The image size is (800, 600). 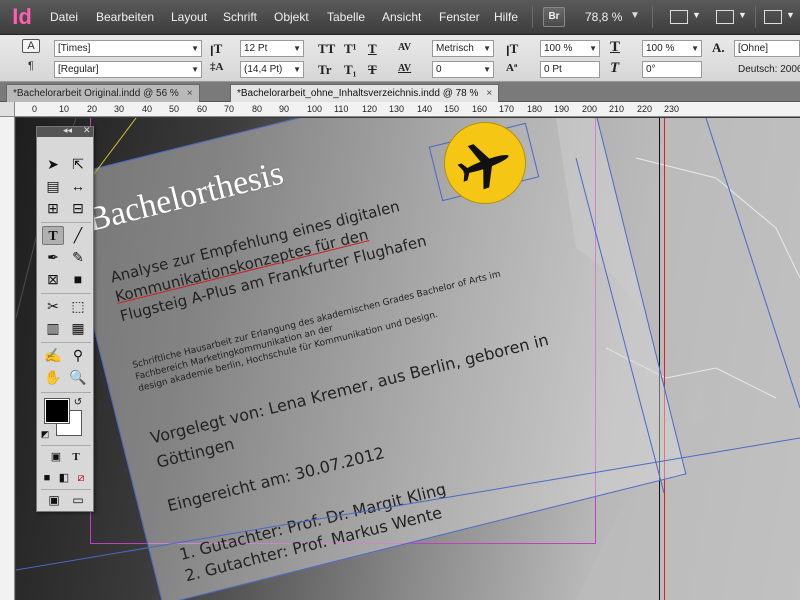 What do you see at coordinates (350, 70) in the screenshot?
I see `subscript-button: T₁` at bounding box center [350, 70].